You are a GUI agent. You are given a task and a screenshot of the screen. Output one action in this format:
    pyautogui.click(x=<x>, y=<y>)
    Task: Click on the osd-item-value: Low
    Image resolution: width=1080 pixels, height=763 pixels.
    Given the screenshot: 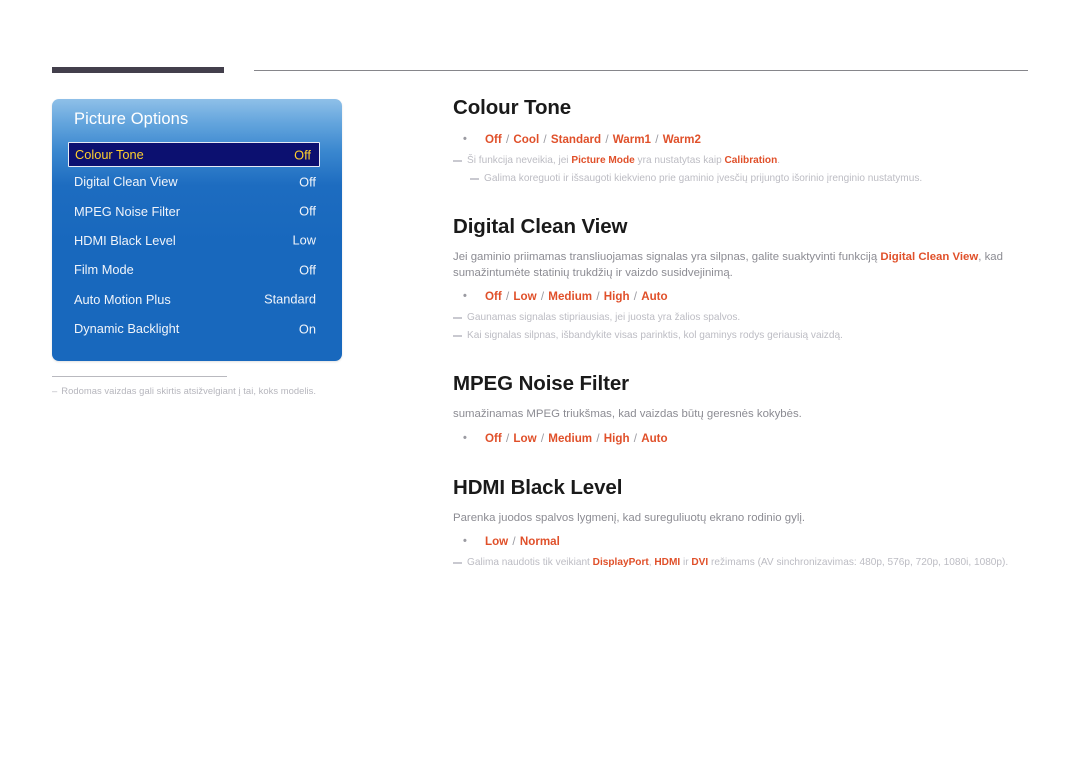 What is the action you would take?
    pyautogui.click(x=304, y=240)
    